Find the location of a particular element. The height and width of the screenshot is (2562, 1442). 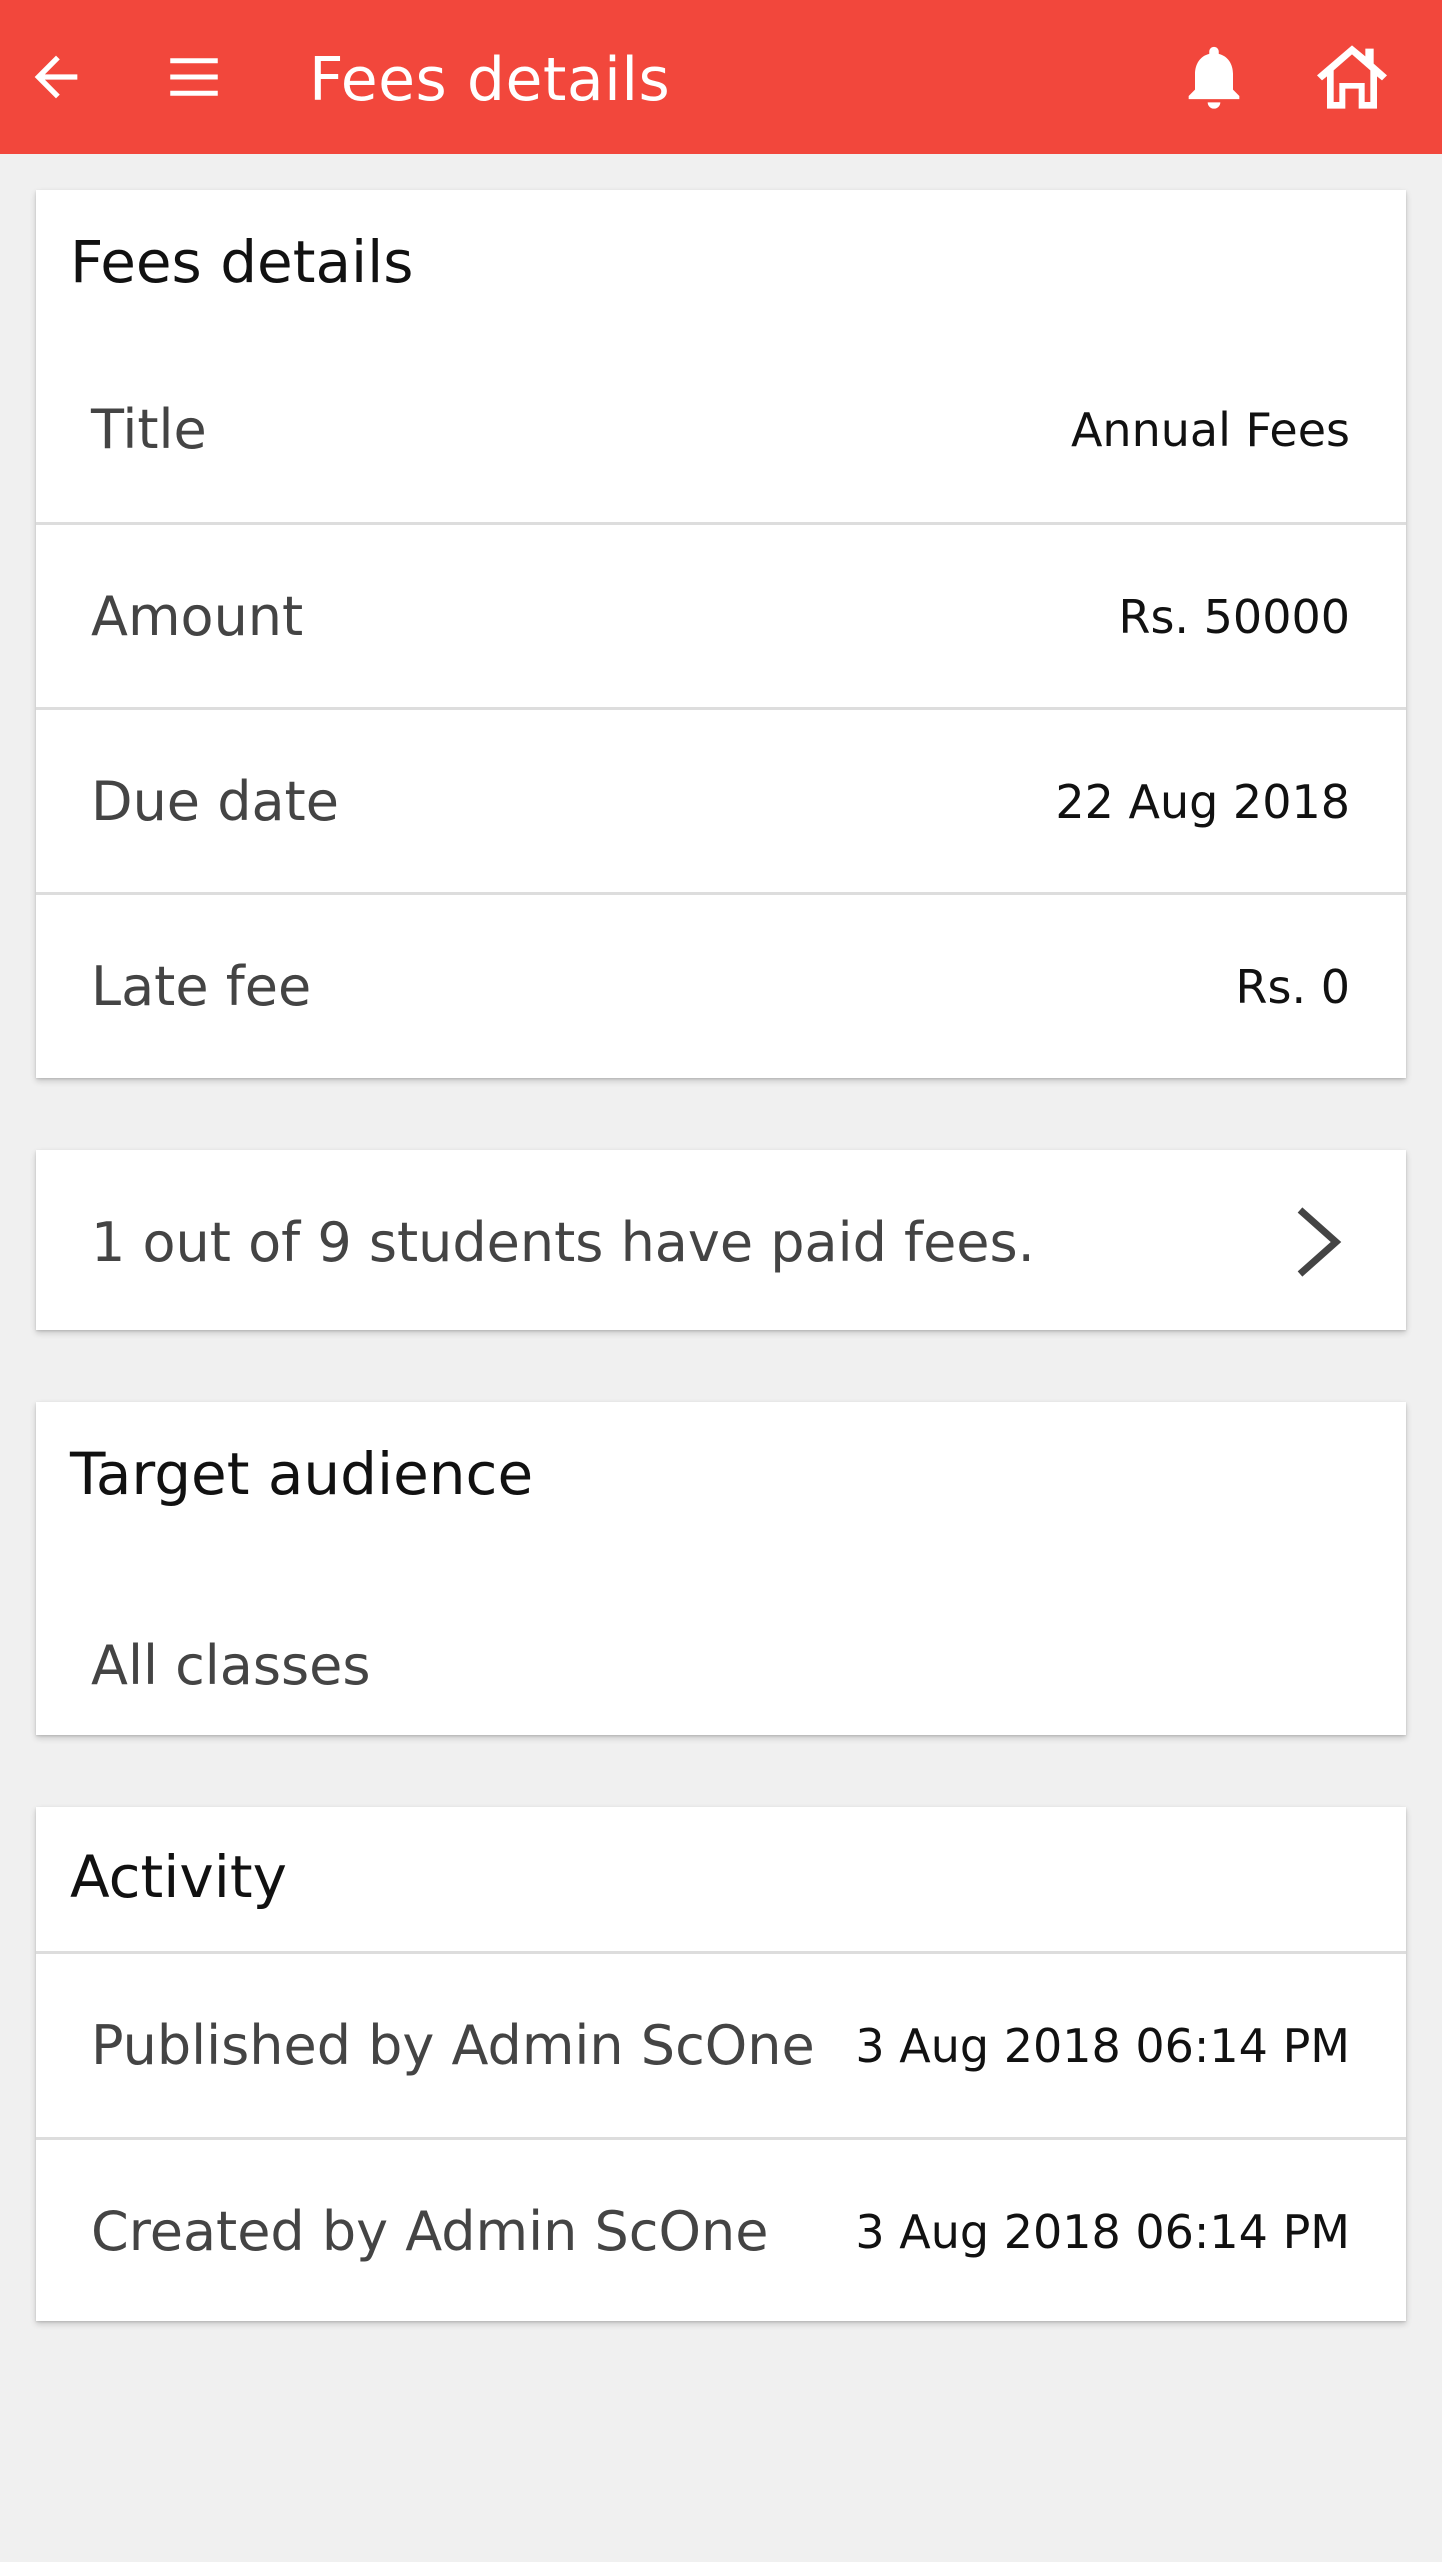

home-button is located at coordinates (1352, 77).